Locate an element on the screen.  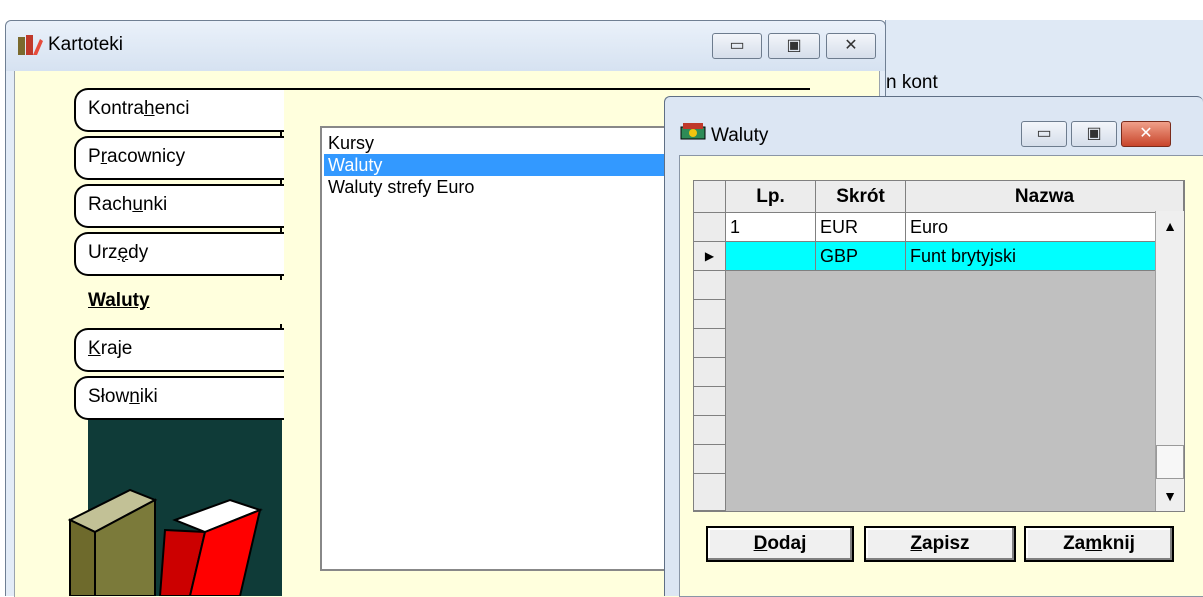
kartoteki-books-icon is located at coordinates (30, 45).